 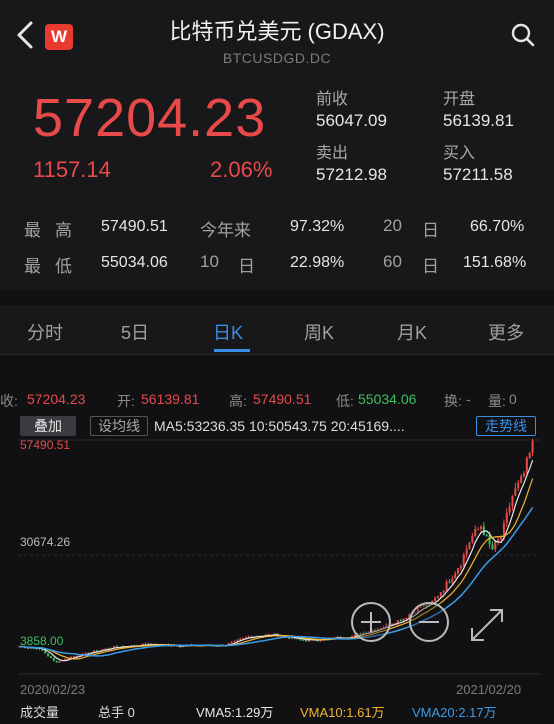 What do you see at coordinates (506, 426) in the screenshot?
I see `trendline-button: 走势线` at bounding box center [506, 426].